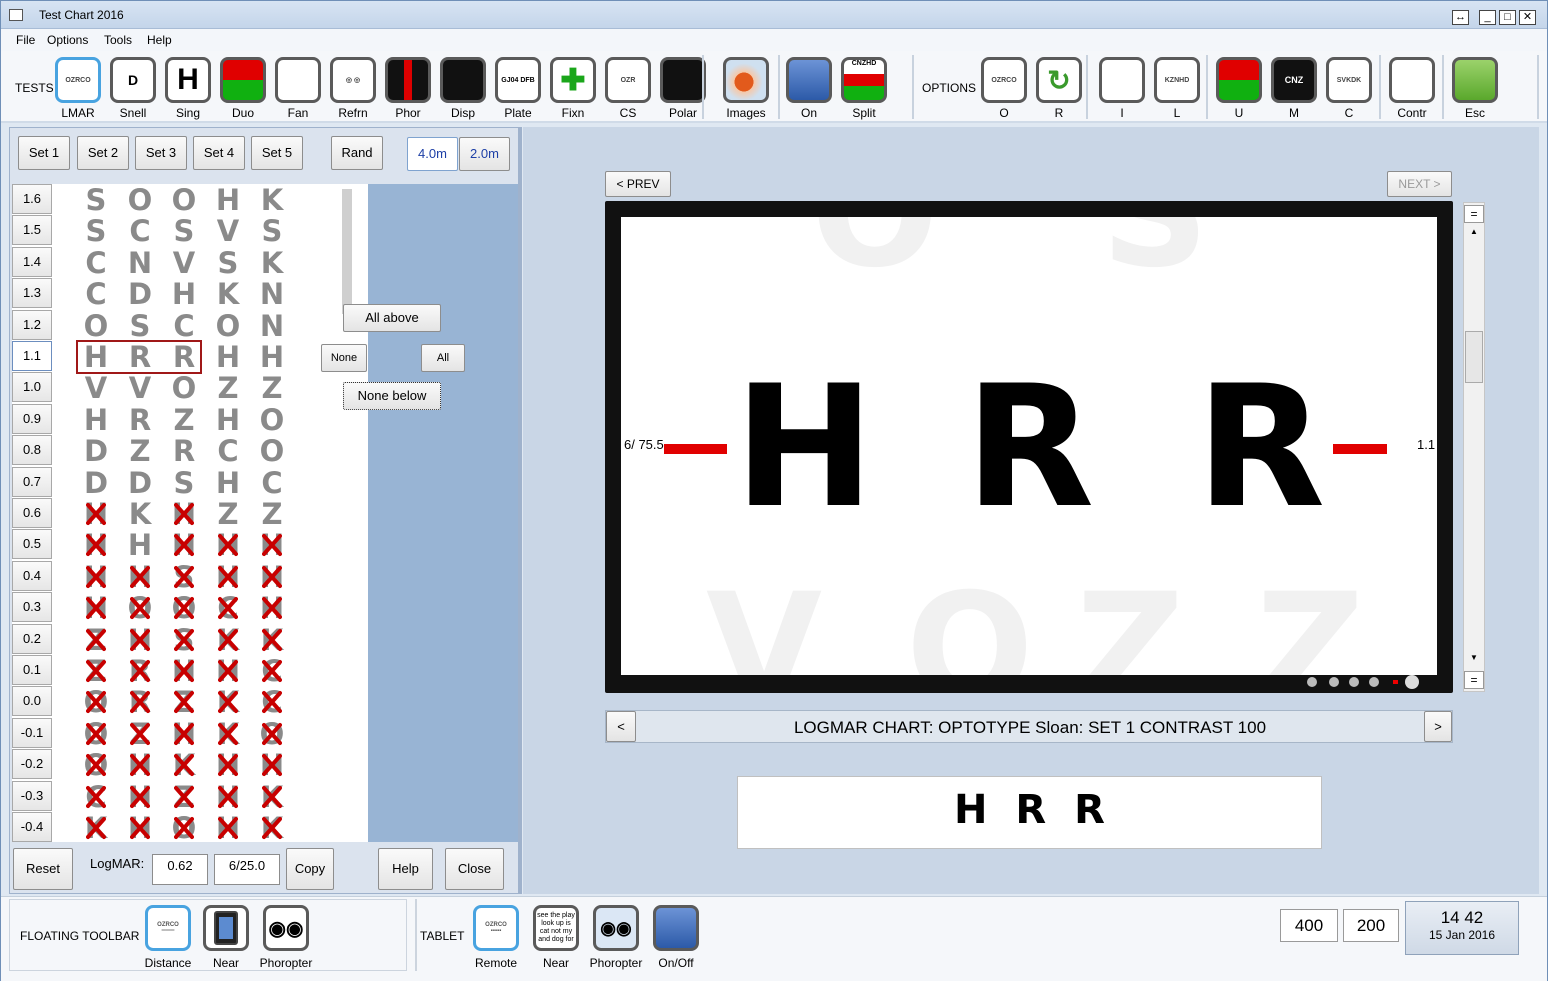 This screenshot has height=981, width=1548. I want to click on width-field: 400, so click(1309, 925).